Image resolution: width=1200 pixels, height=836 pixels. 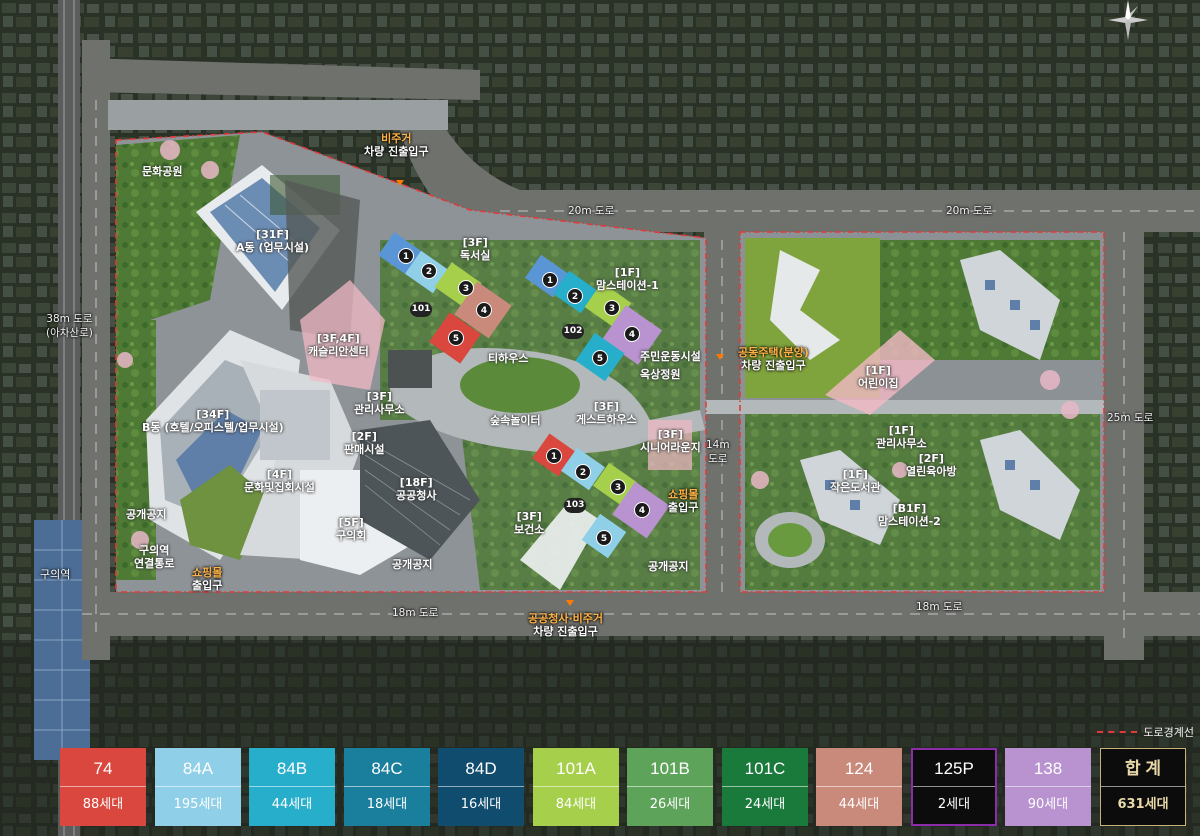 What do you see at coordinates (627, 279) in the screenshot?
I see `moms-station-1-label: [1F] 맘스테이션-1` at bounding box center [627, 279].